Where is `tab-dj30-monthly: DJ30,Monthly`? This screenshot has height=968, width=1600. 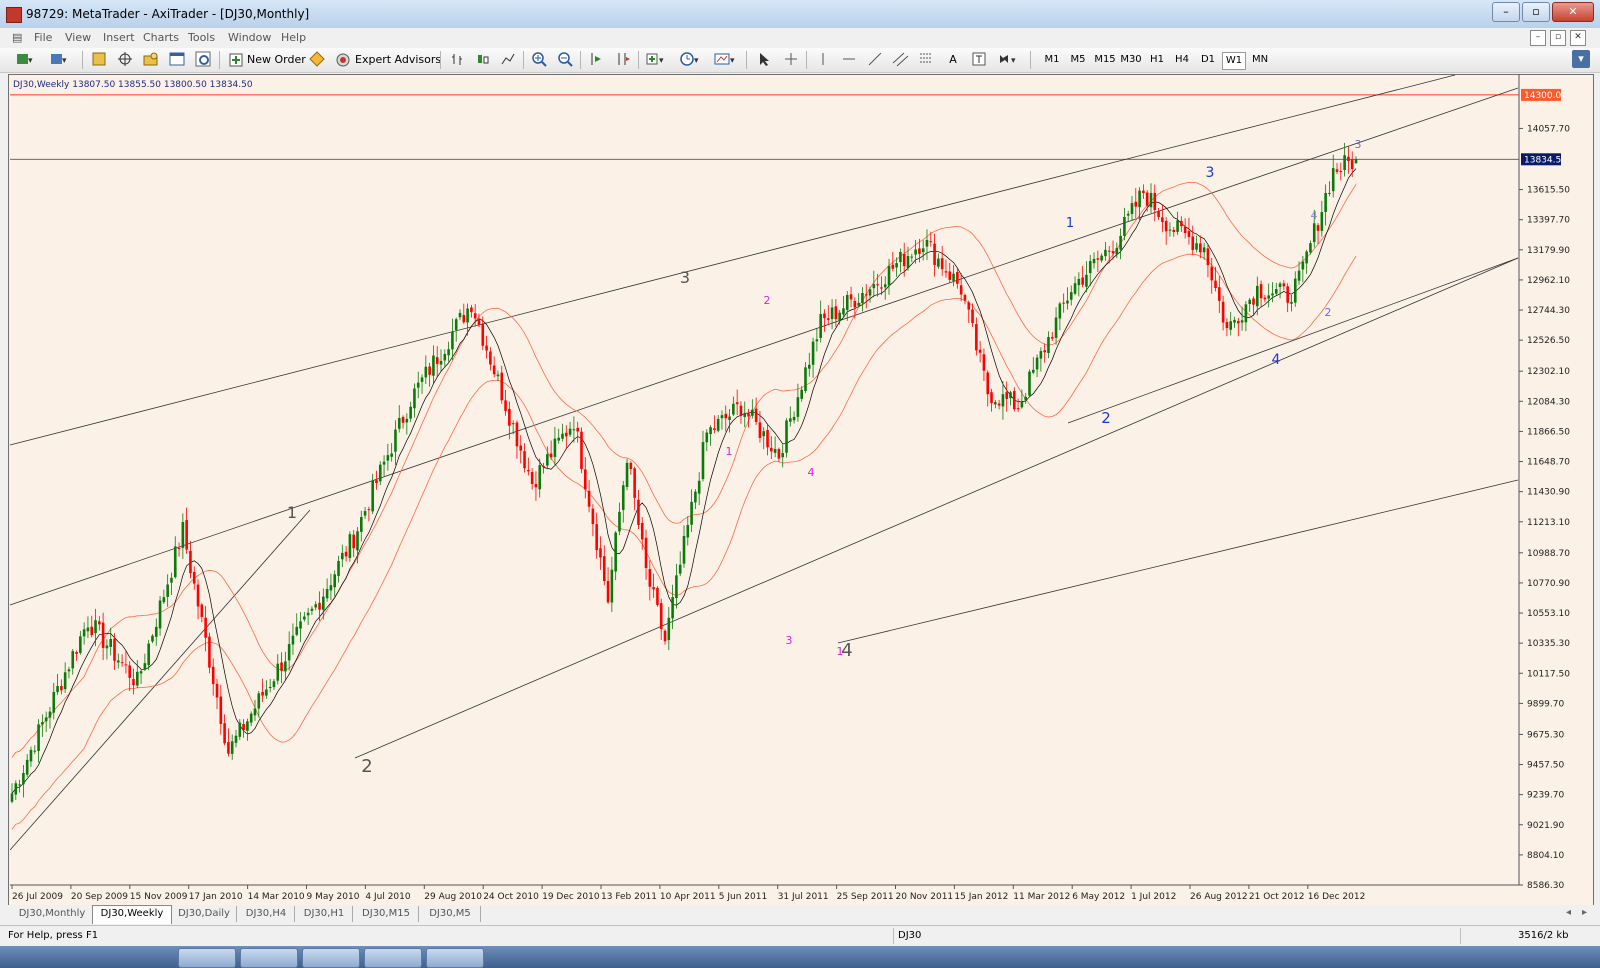 tab-dj30-monthly: DJ30,Monthly is located at coordinates (52, 914).